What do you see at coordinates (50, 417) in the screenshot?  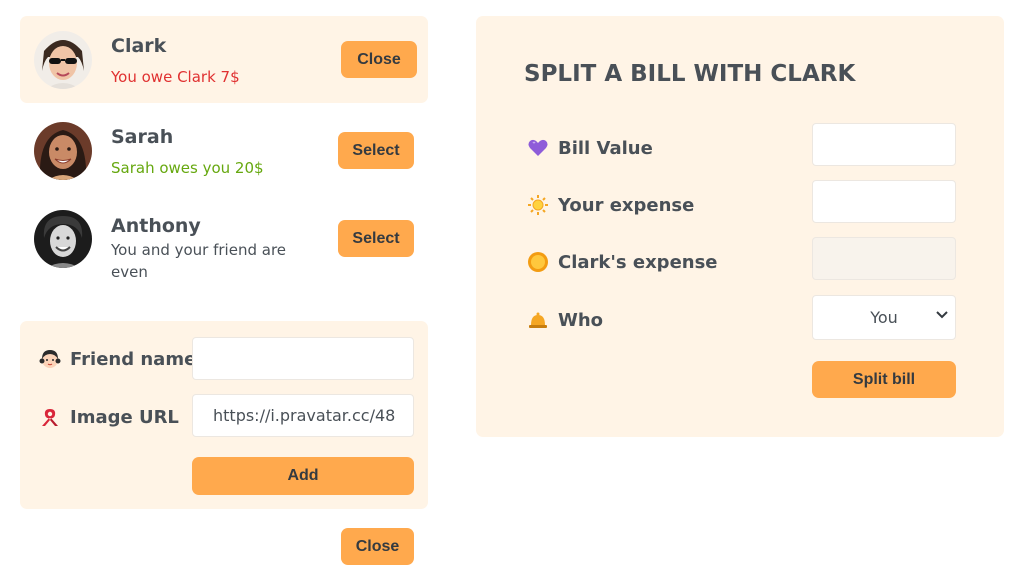 I see `red-ribbon-icon` at bounding box center [50, 417].